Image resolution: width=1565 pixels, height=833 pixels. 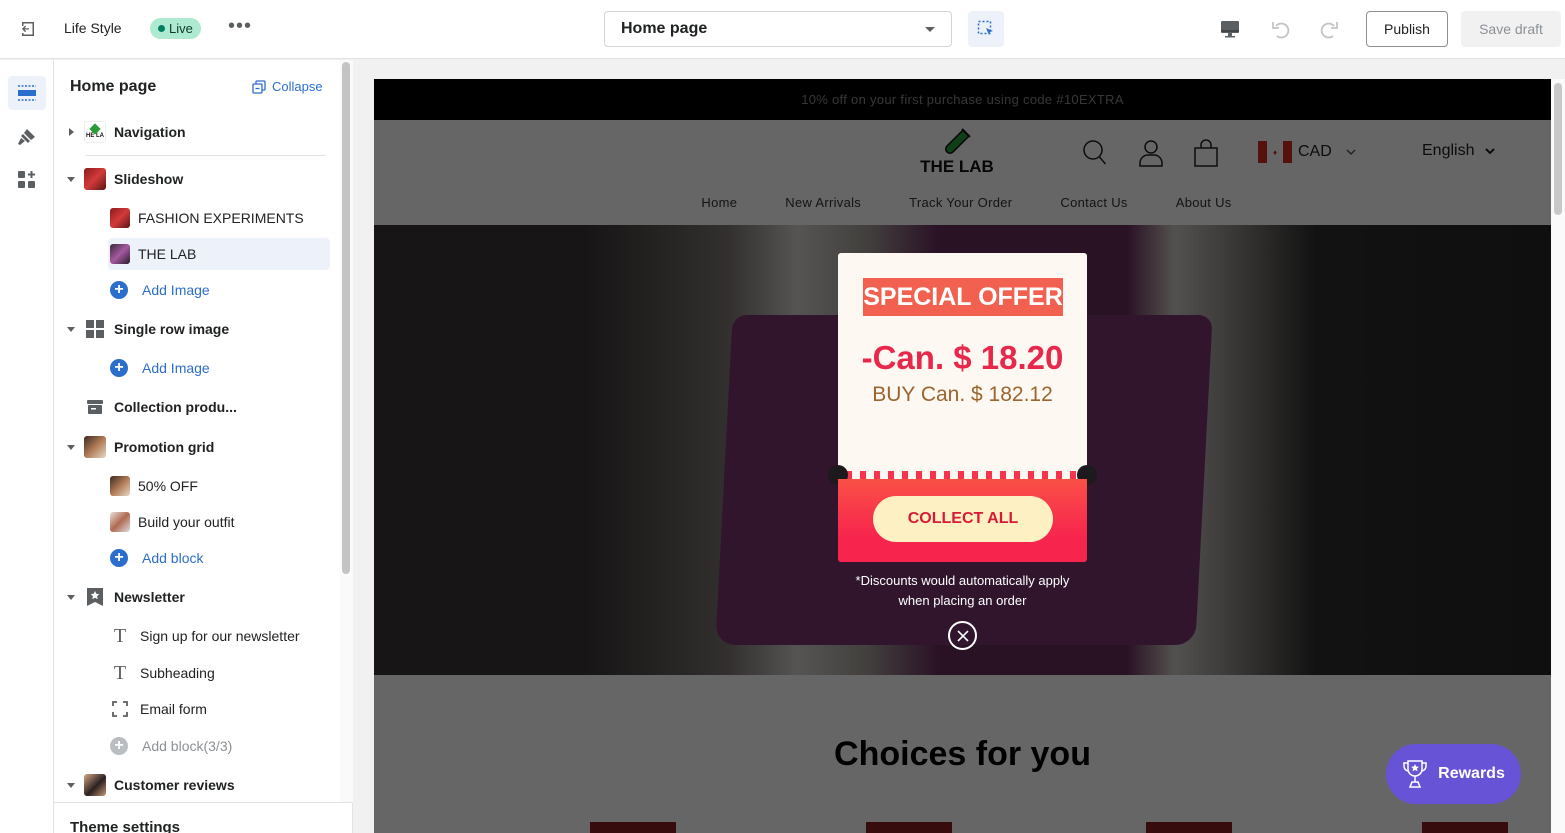 What do you see at coordinates (219, 254) in the screenshot?
I see `block-the-lab: THE LAB` at bounding box center [219, 254].